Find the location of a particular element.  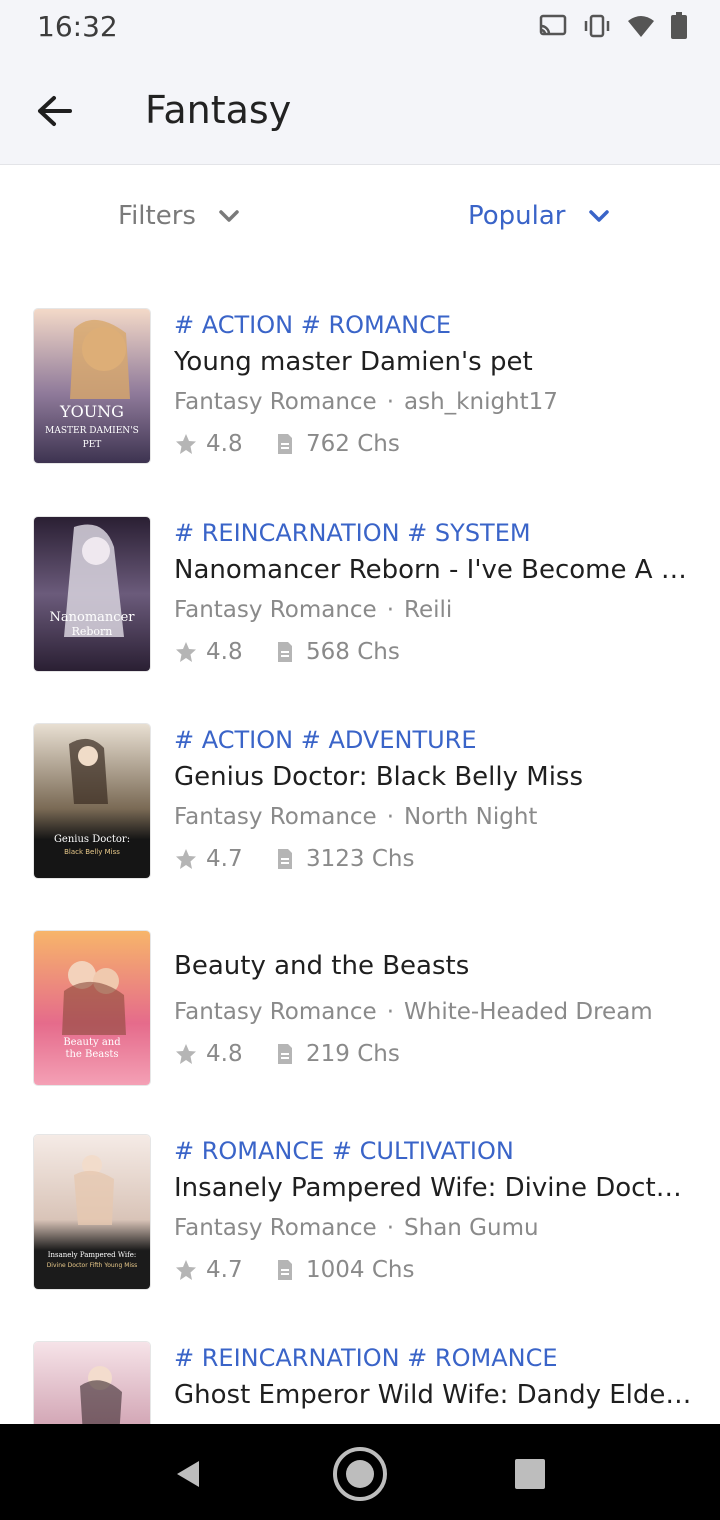

book-meta: Fantasy Romance · Reili is located at coordinates (434, 610).